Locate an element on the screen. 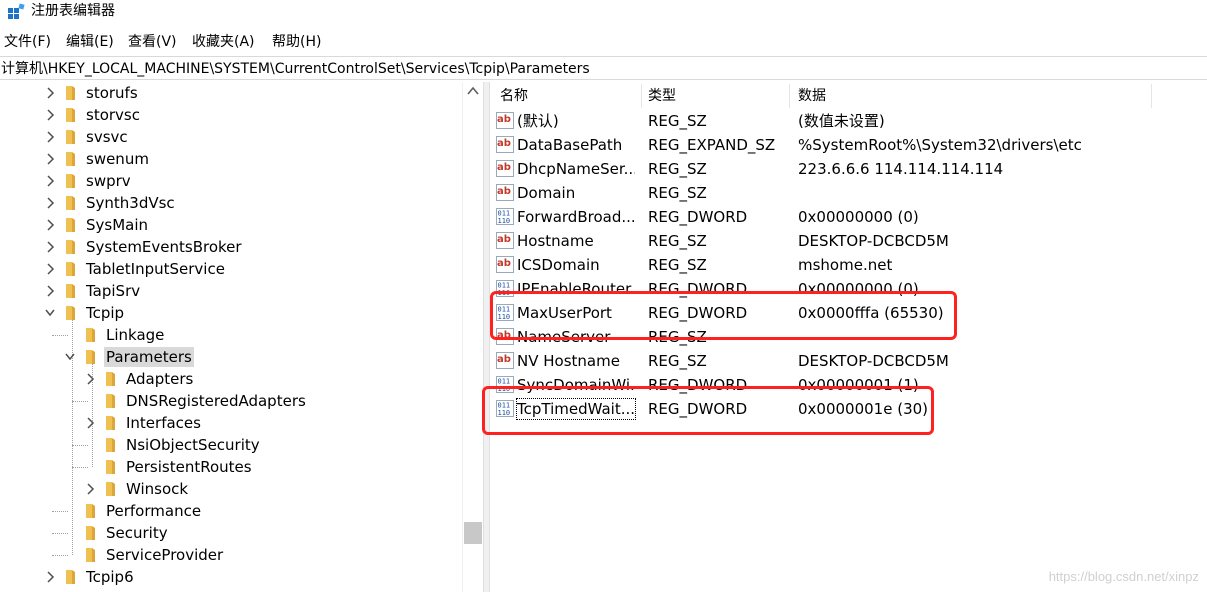  tree-node-label: storvsc is located at coordinates (113, 115).